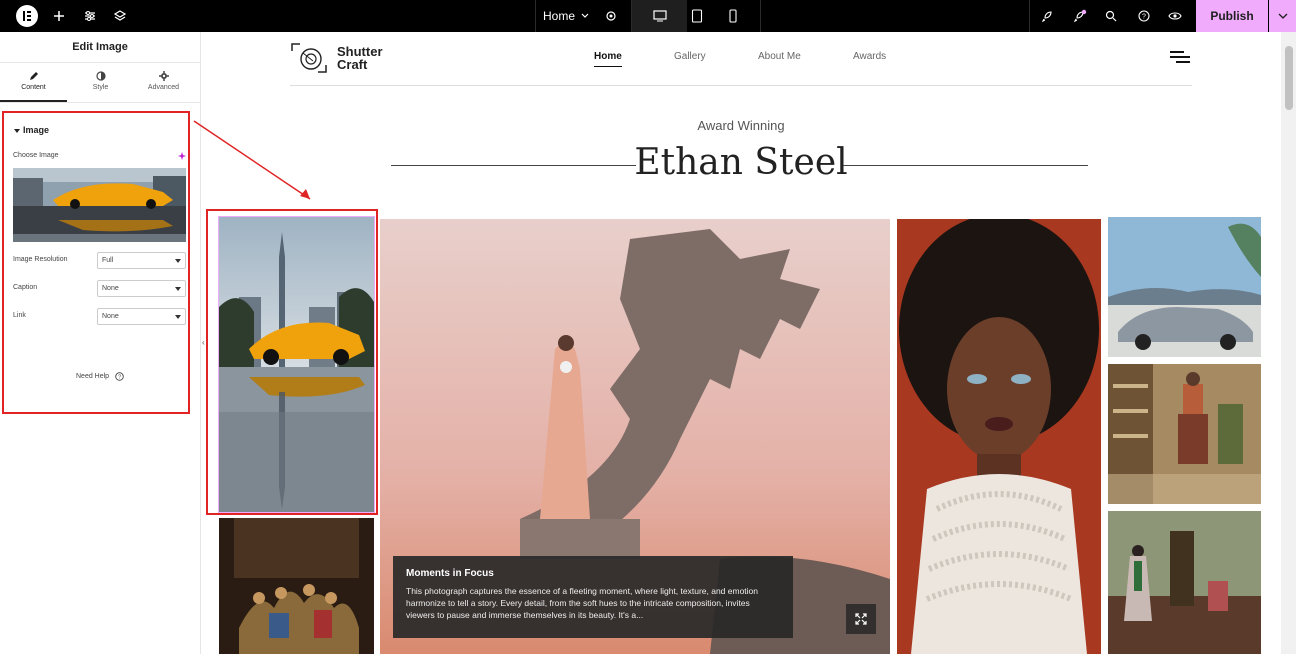 The width and height of the screenshot is (1296, 654). I want to click on choose-image-label: Choose Image, so click(36, 155).